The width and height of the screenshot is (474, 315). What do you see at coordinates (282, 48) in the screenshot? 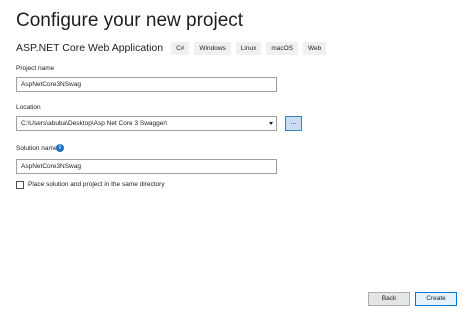
I see `tag-macos: macOS` at bounding box center [282, 48].